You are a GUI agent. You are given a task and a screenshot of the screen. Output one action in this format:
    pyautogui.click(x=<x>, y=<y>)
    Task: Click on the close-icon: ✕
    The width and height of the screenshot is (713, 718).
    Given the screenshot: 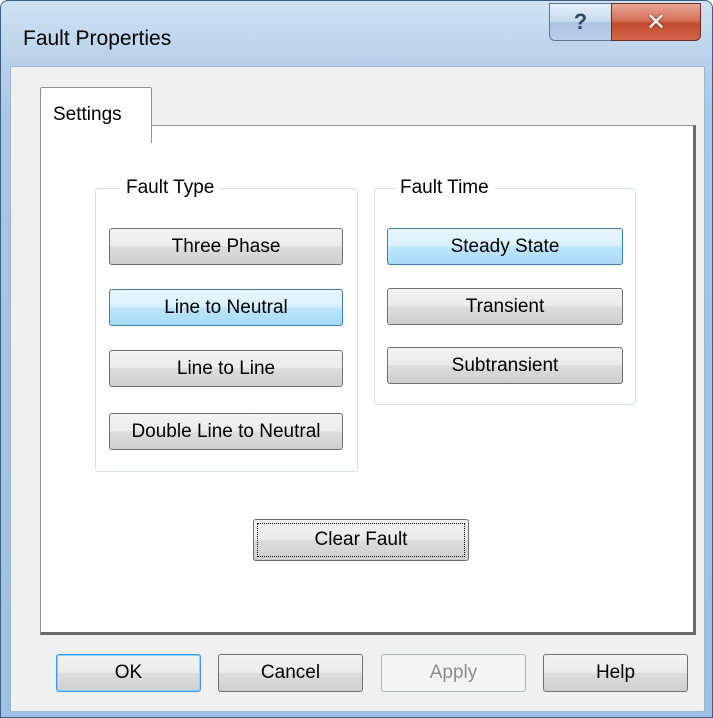 What is the action you would take?
    pyautogui.click(x=656, y=22)
    